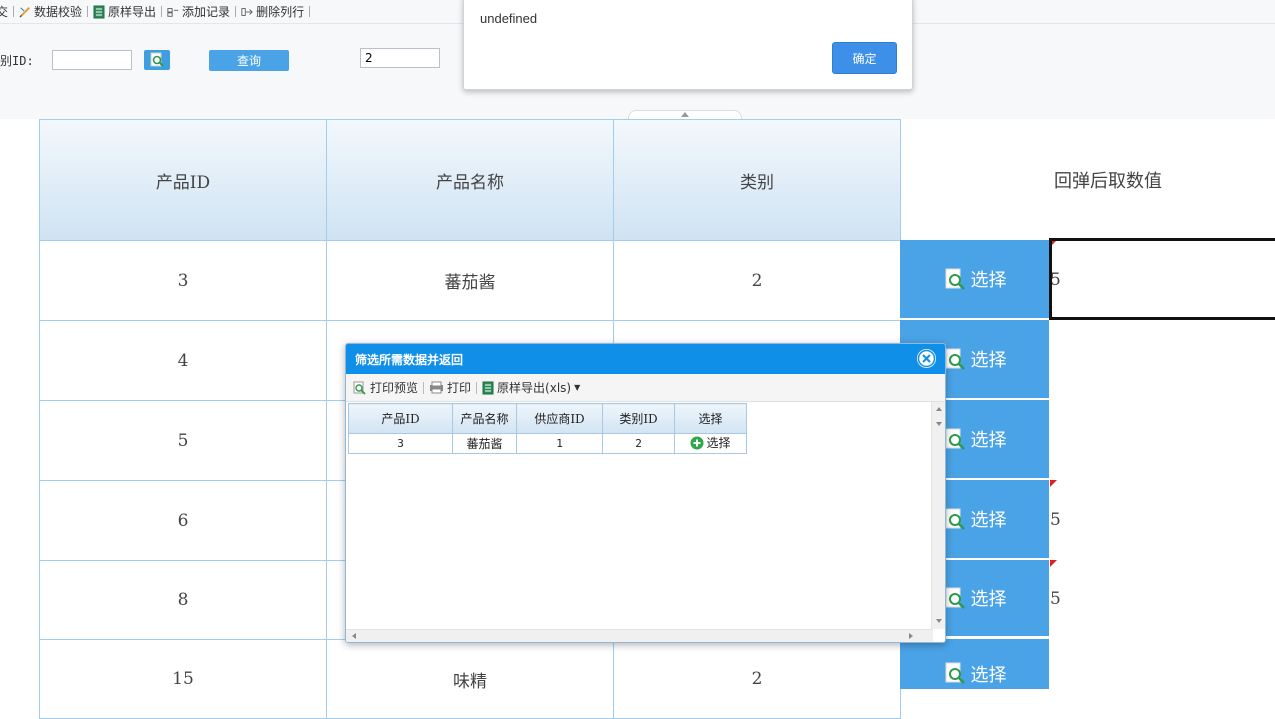 The width and height of the screenshot is (1275, 719). I want to click on toolbar-item-add-record: 添加记录, so click(198, 11).